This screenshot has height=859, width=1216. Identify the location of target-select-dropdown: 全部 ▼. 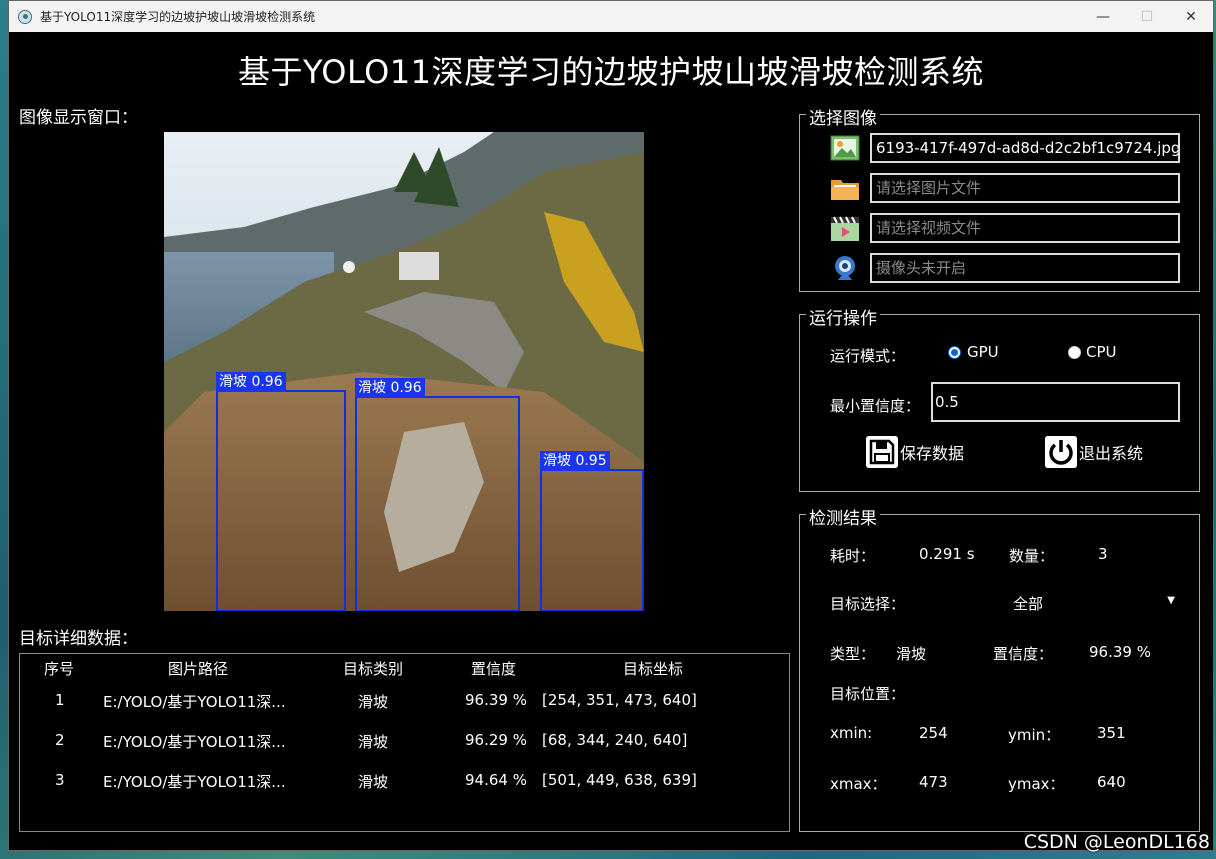
(1090, 603).